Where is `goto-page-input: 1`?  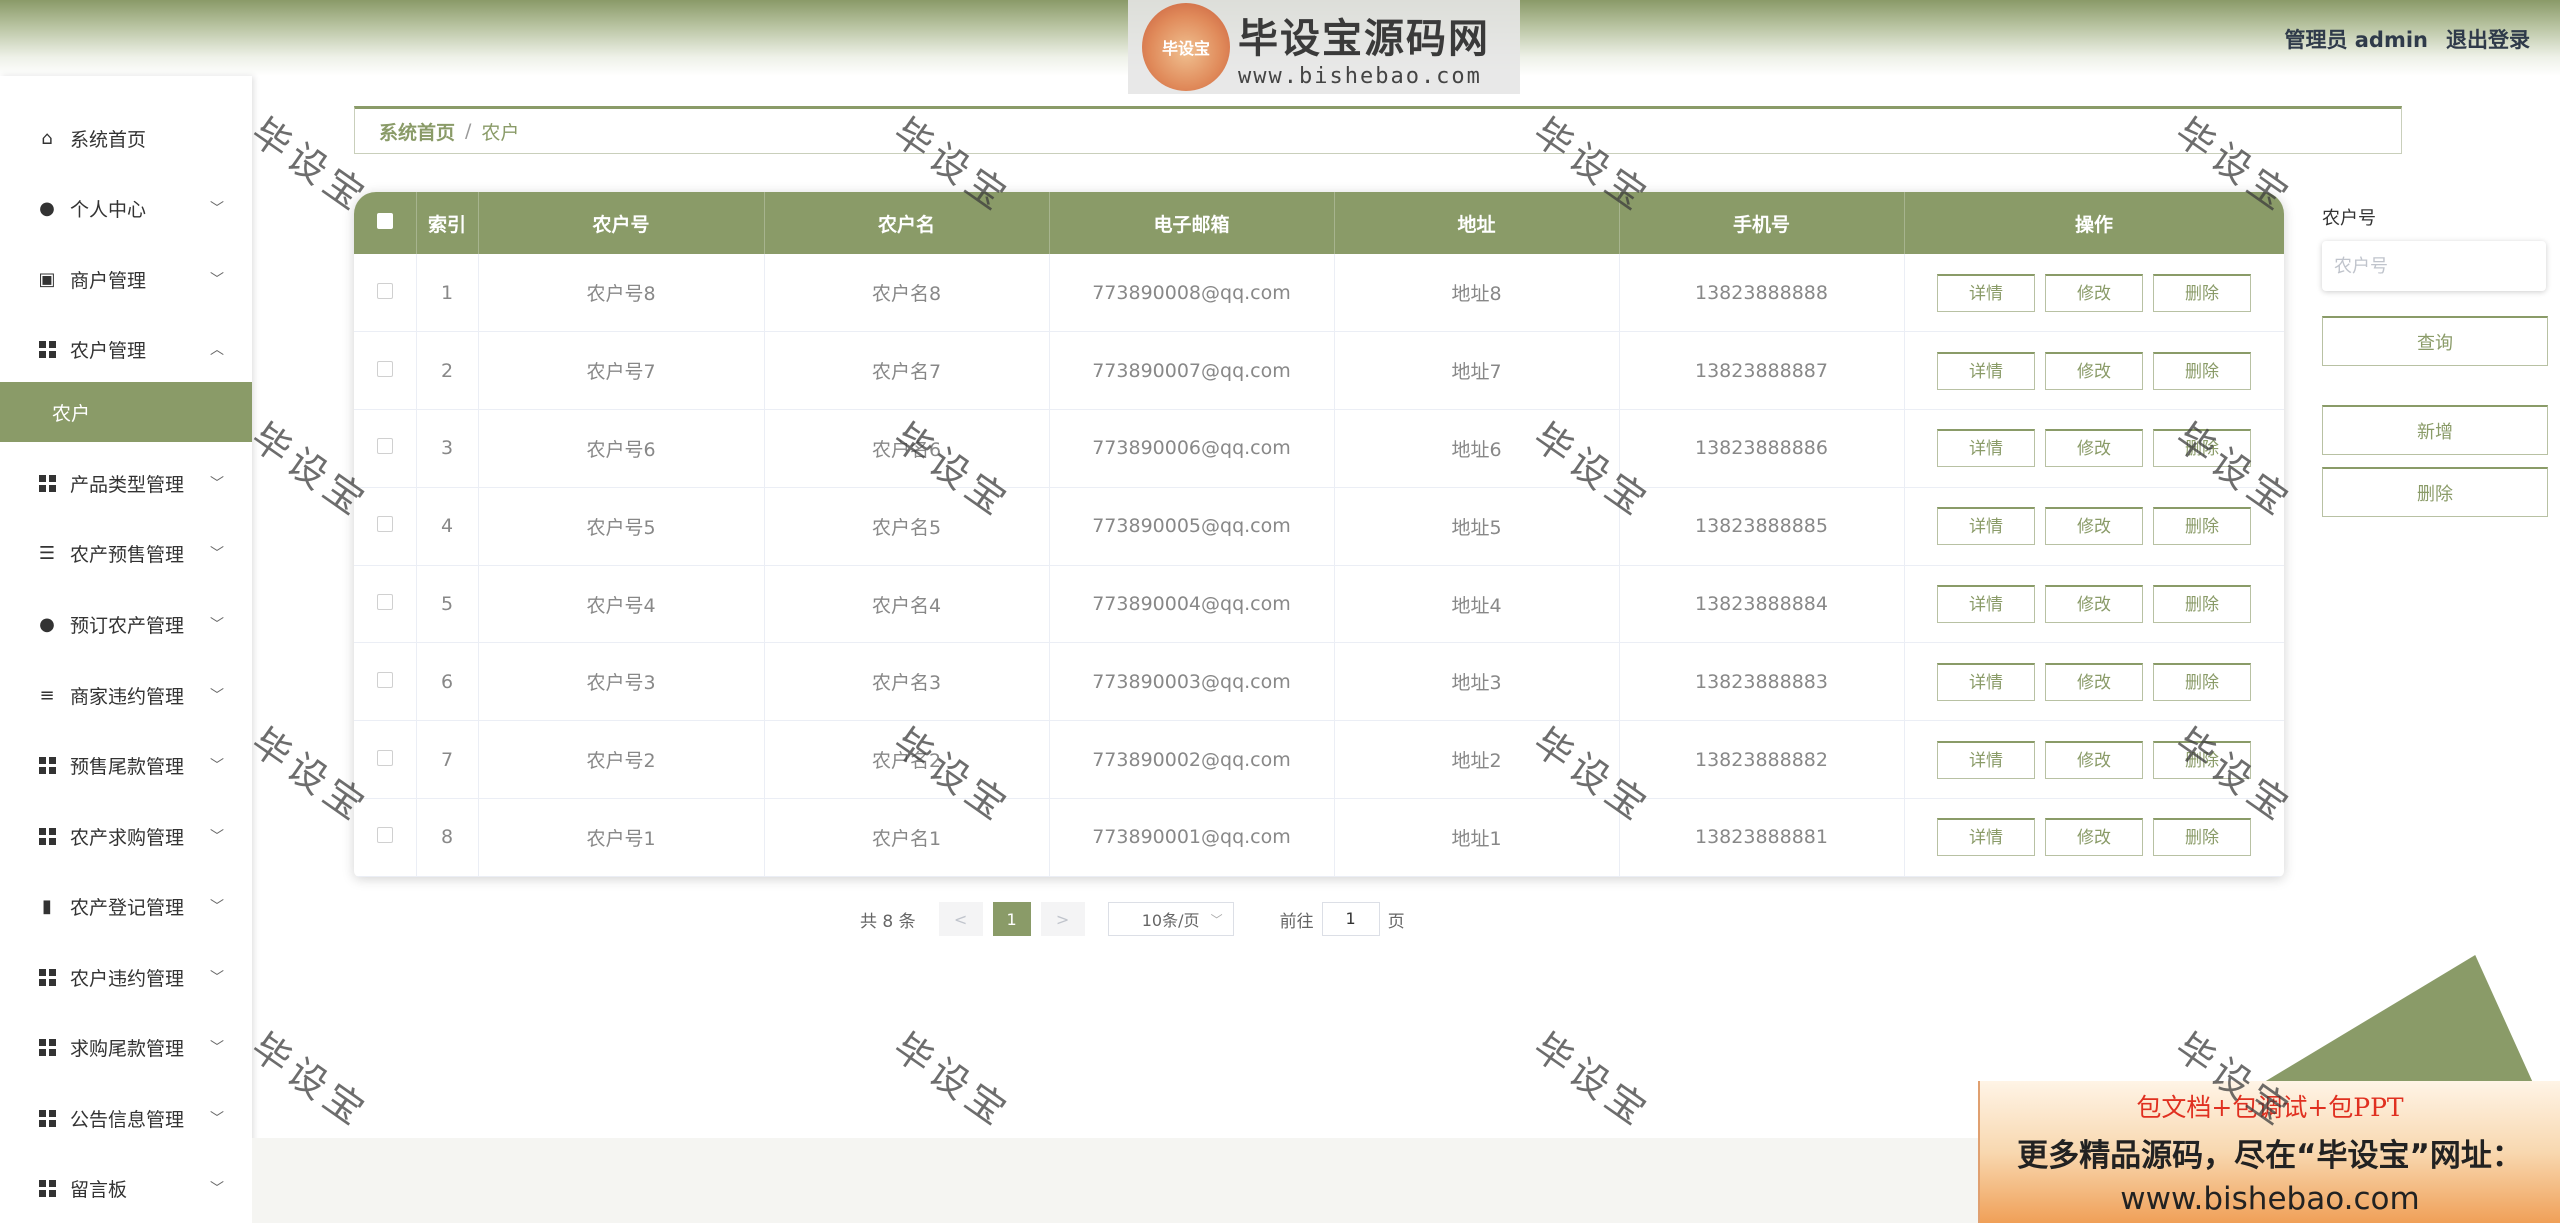
goto-page-input: 1 is located at coordinates (1350, 919).